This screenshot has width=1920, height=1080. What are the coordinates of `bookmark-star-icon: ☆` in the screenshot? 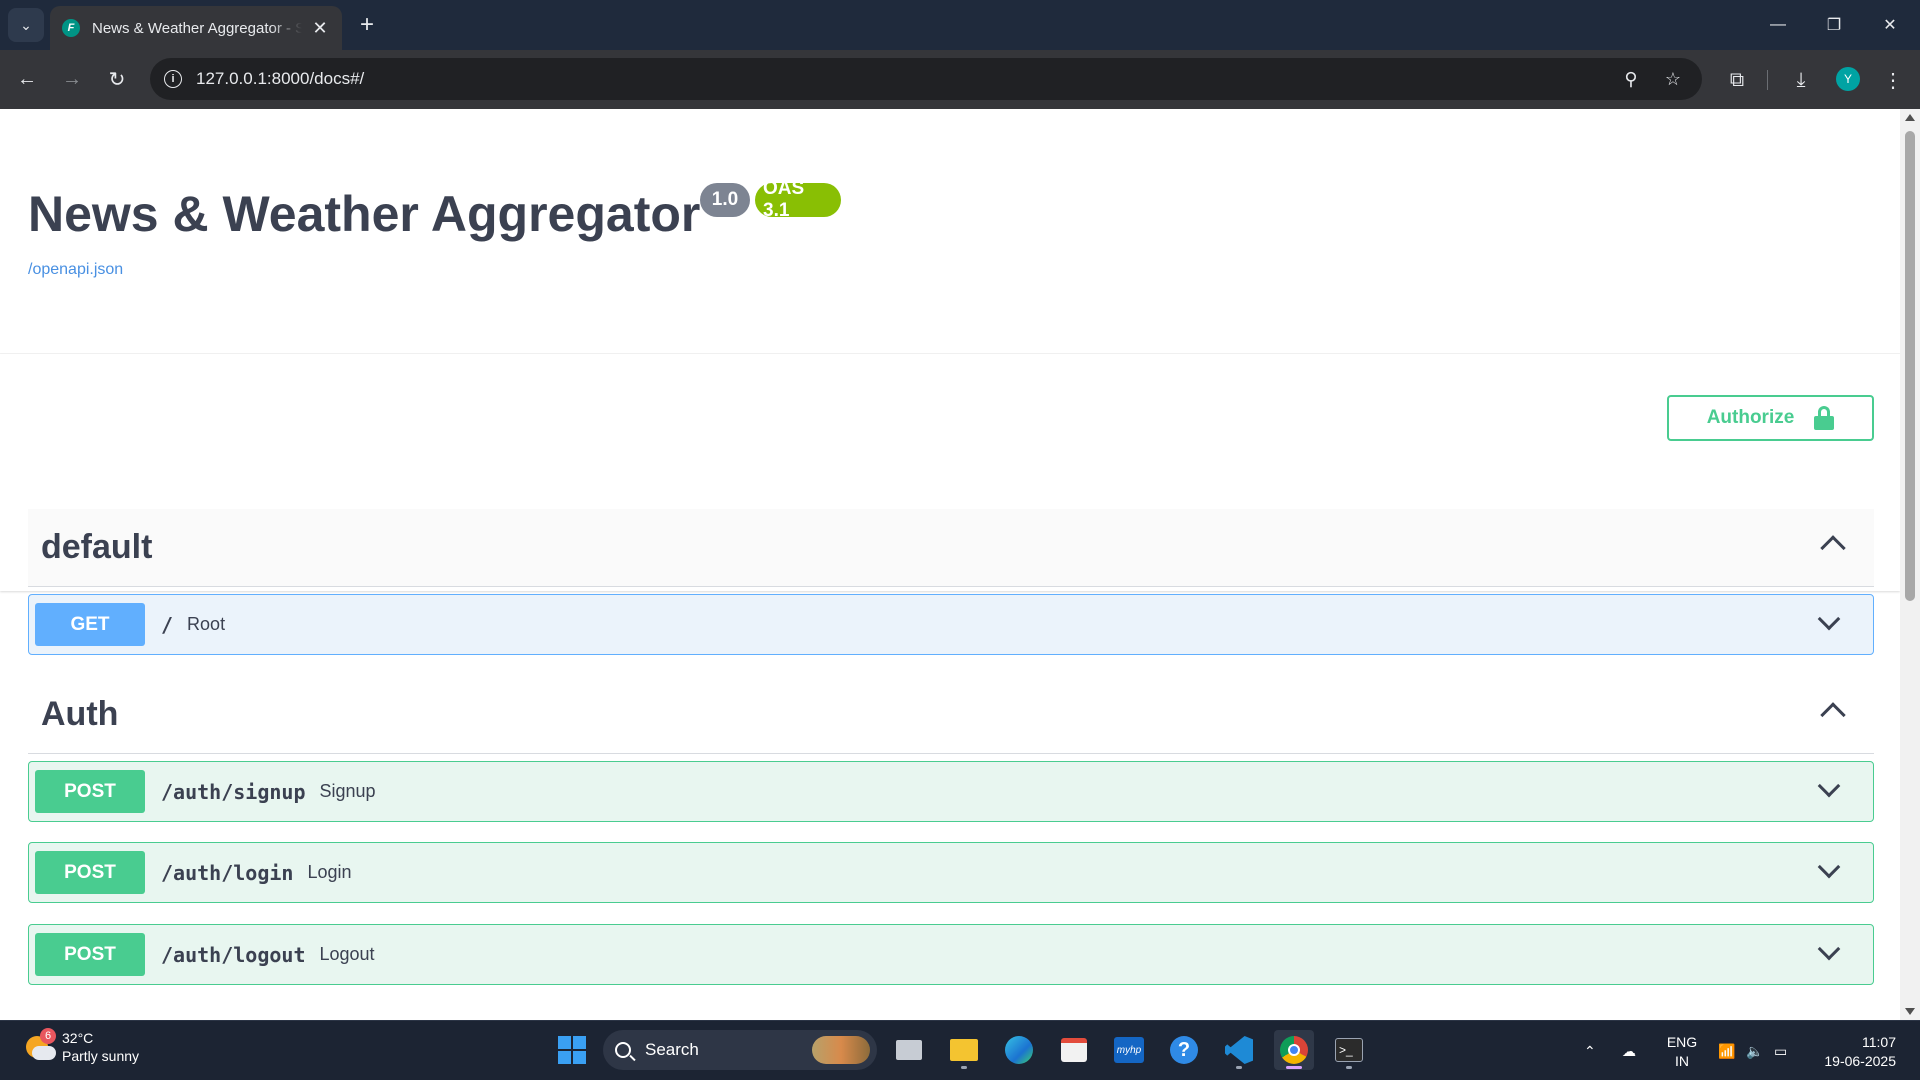 It's located at (1673, 79).